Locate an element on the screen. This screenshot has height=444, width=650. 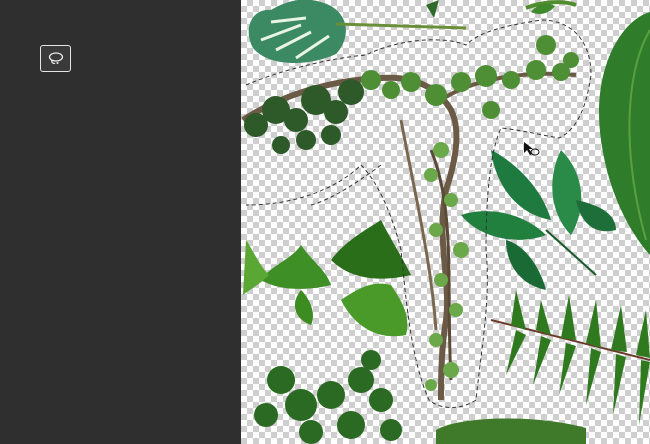
fern-frond is located at coordinates (570, 357).